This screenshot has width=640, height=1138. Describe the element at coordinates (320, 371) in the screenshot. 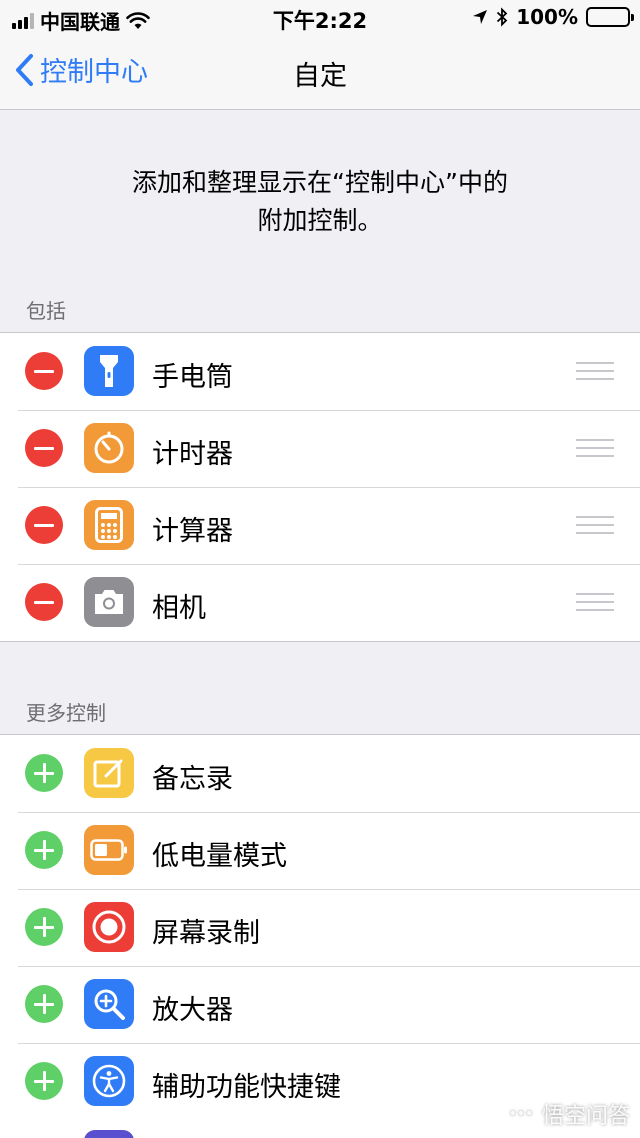

I see `list-item: 手电筒` at that location.